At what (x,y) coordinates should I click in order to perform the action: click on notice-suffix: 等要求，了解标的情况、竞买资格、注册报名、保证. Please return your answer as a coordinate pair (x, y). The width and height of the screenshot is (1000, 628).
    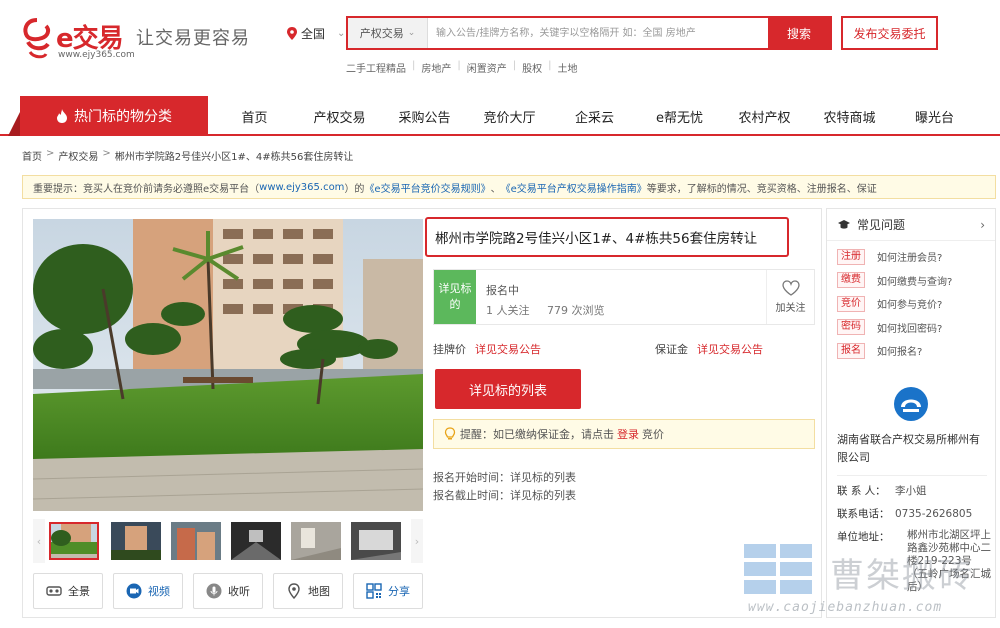
    Looking at the image, I should click on (761, 189).